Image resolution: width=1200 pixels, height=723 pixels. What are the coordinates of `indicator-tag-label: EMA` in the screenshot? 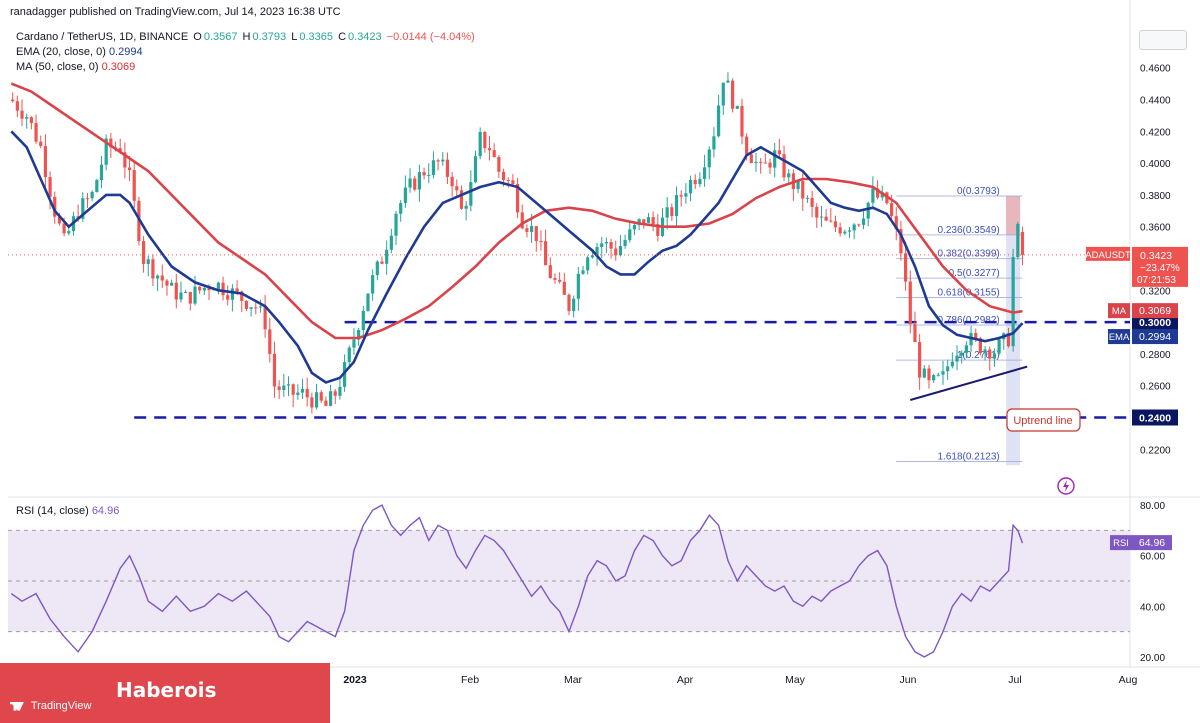 It's located at (1119, 337).